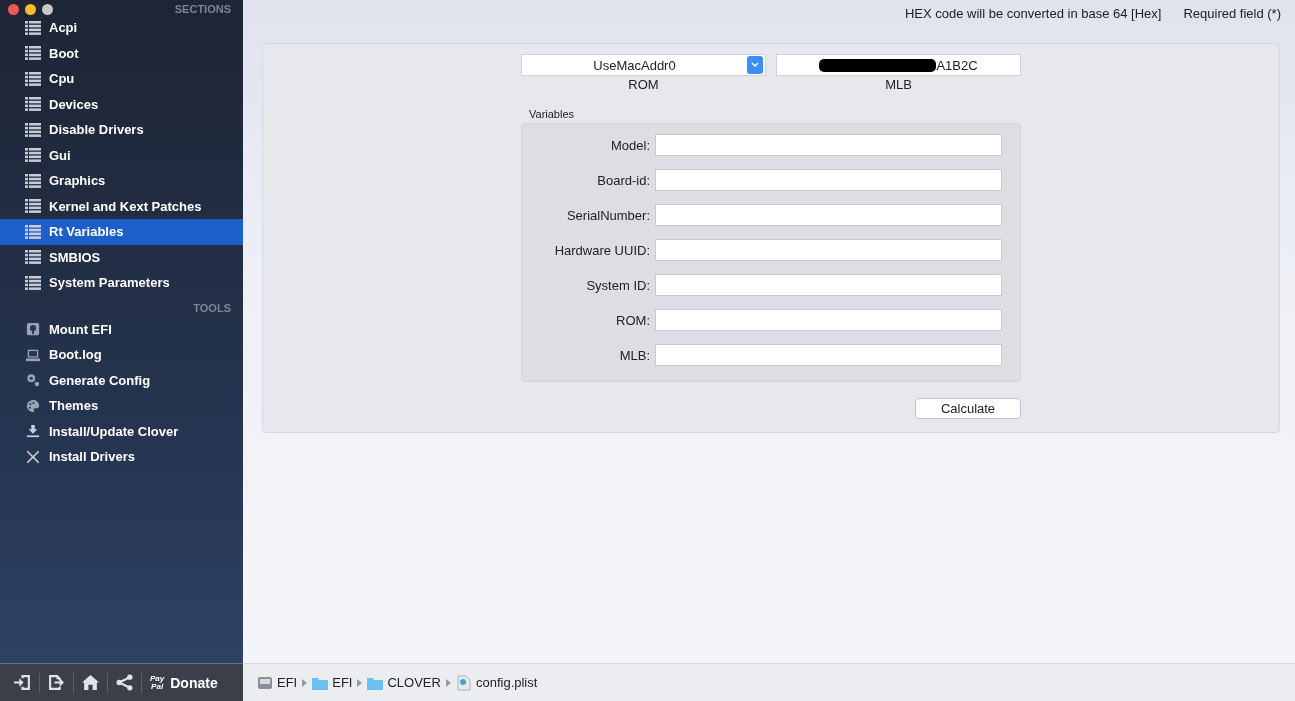 This screenshot has height=701, width=1295. Describe the element at coordinates (898, 84) in the screenshot. I see `mlb-label: MLB` at that location.